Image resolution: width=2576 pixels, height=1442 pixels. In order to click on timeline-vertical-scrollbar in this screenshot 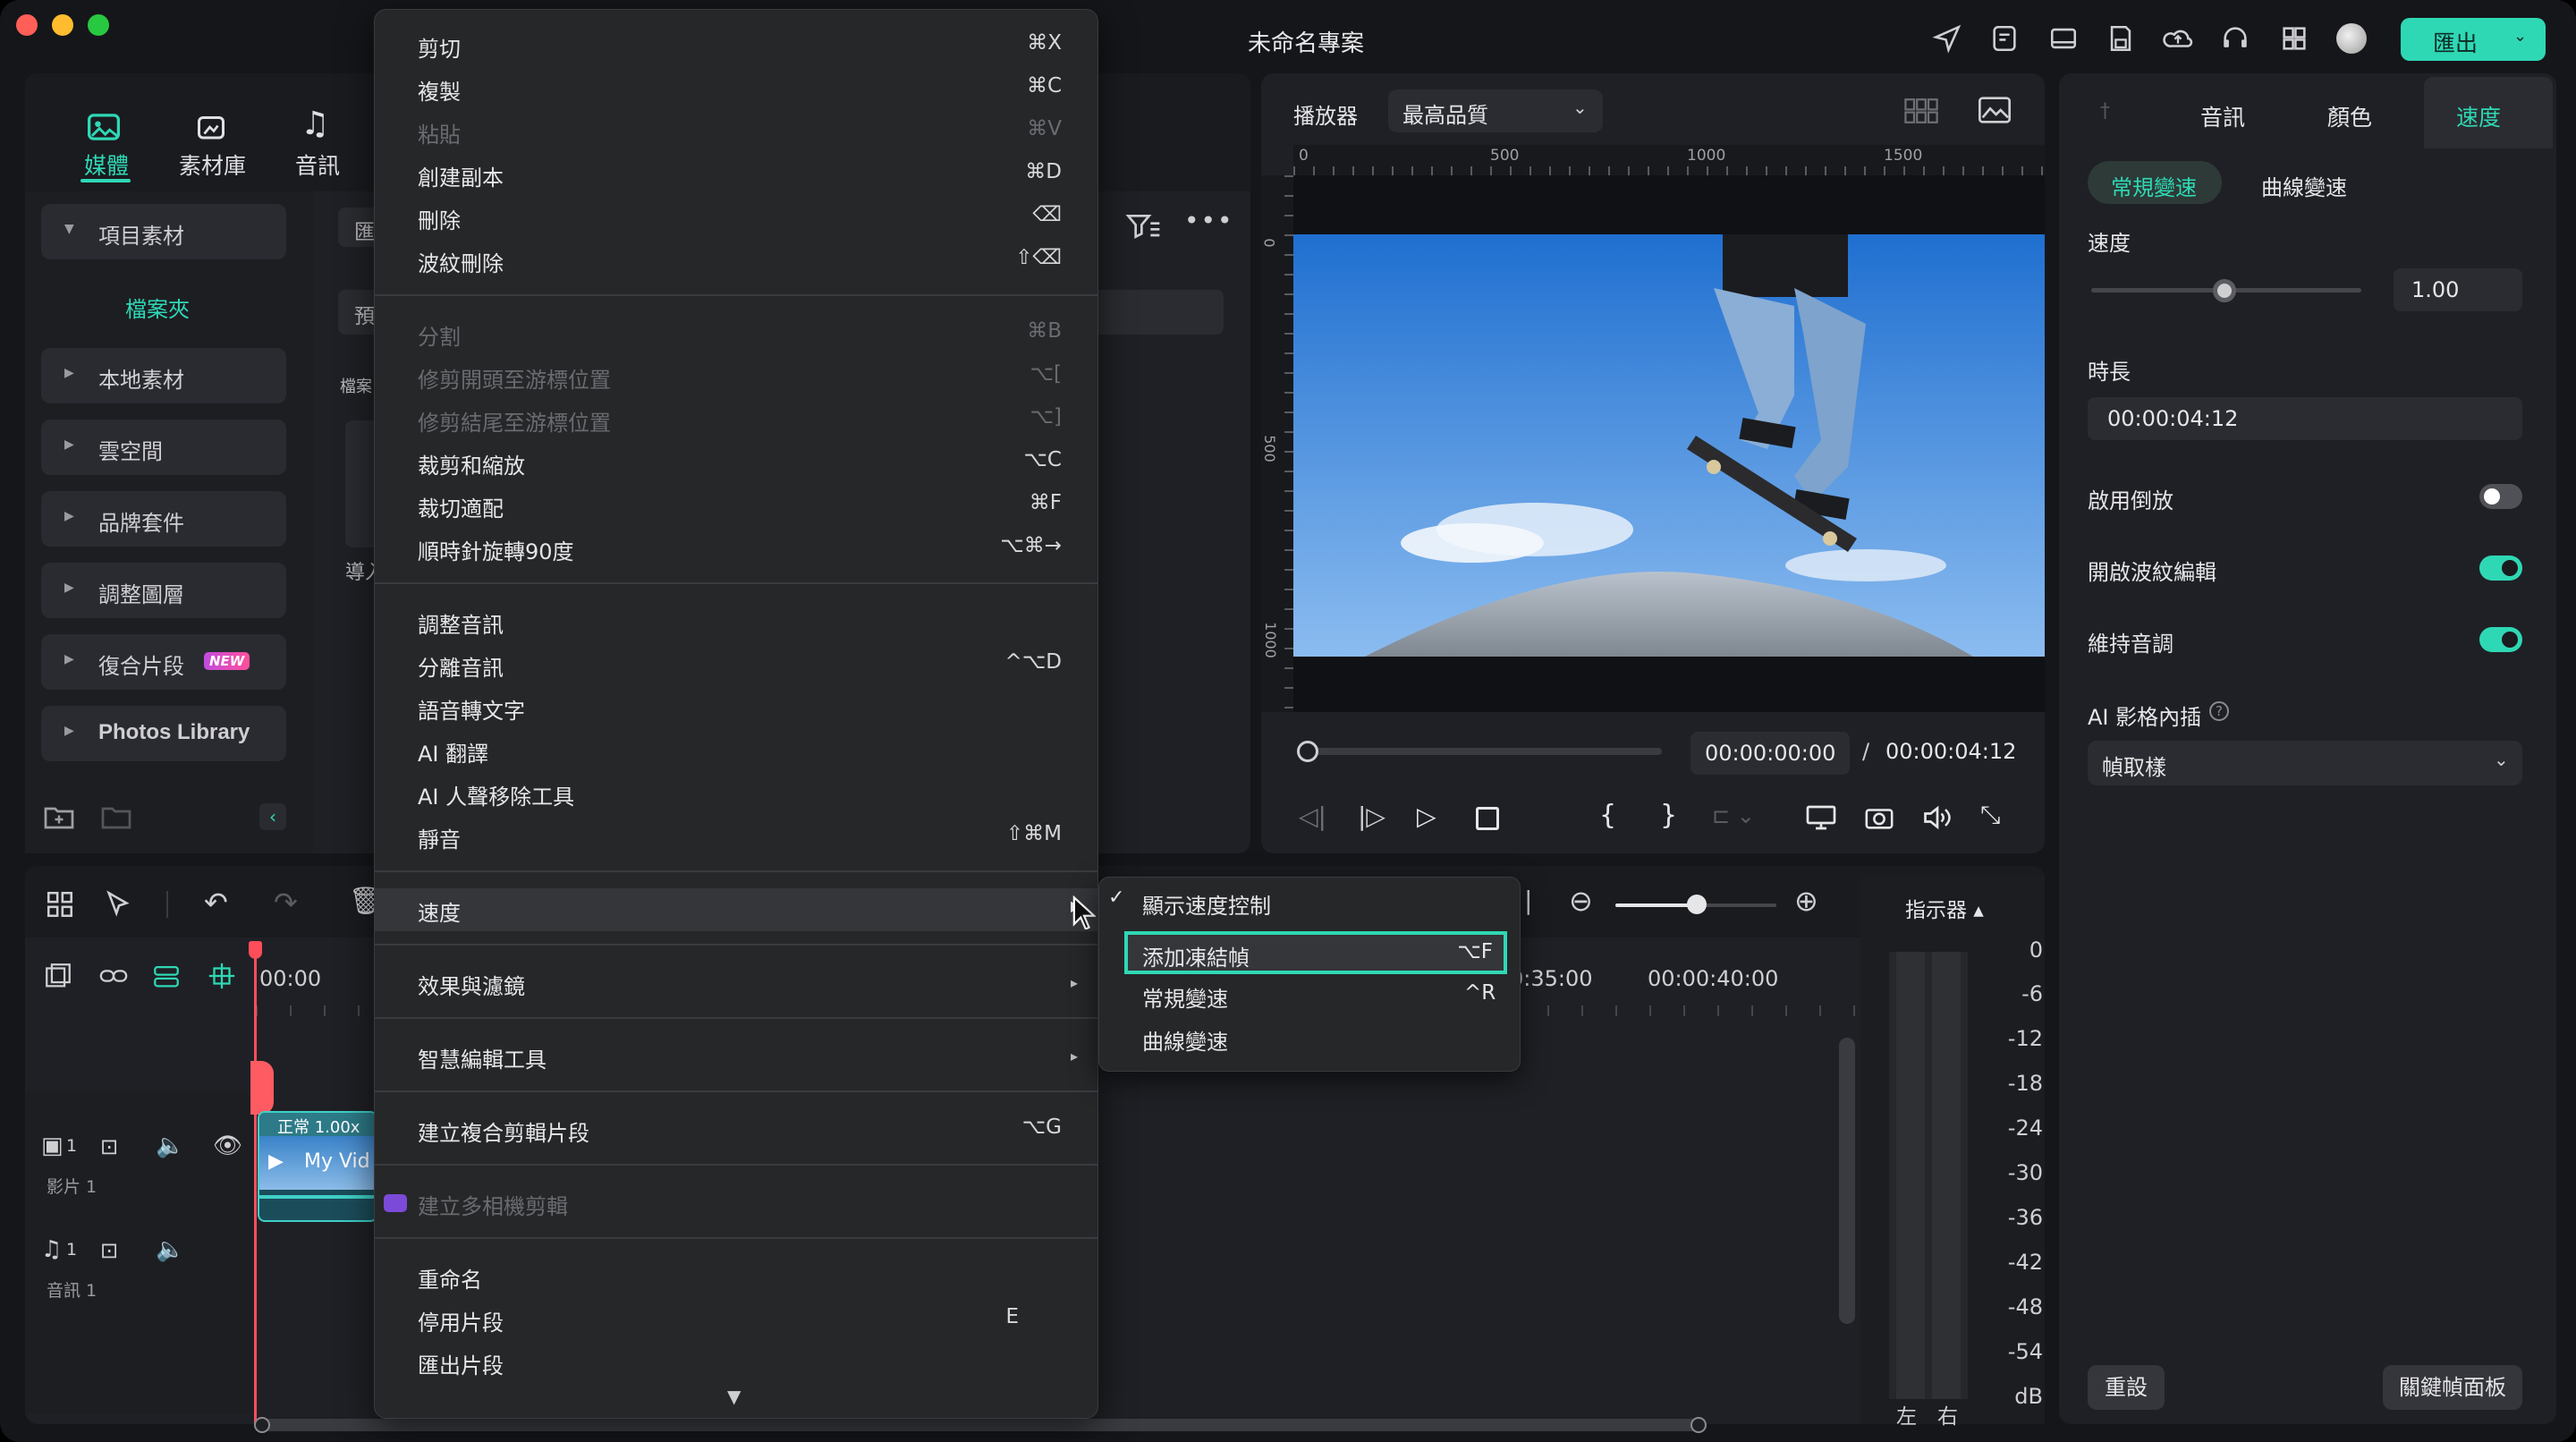, I will do `click(1847, 1181)`.